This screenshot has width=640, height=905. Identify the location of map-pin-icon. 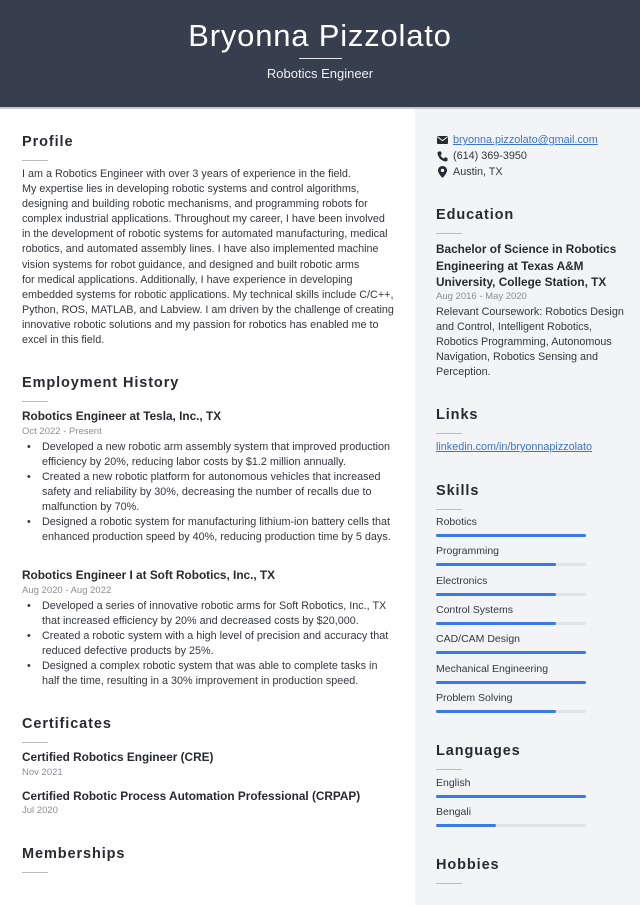
(442, 172).